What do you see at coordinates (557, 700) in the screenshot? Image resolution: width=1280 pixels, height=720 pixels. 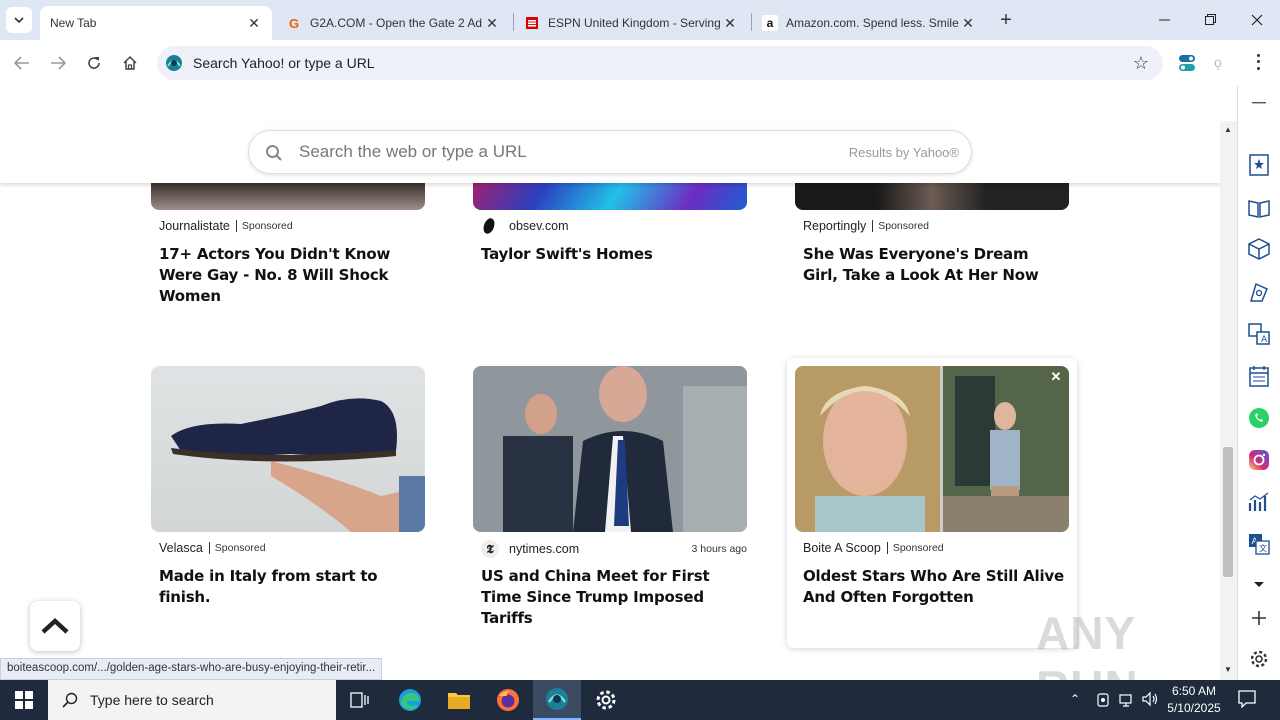 I see `yahoo-browser-taskbar-button` at bounding box center [557, 700].